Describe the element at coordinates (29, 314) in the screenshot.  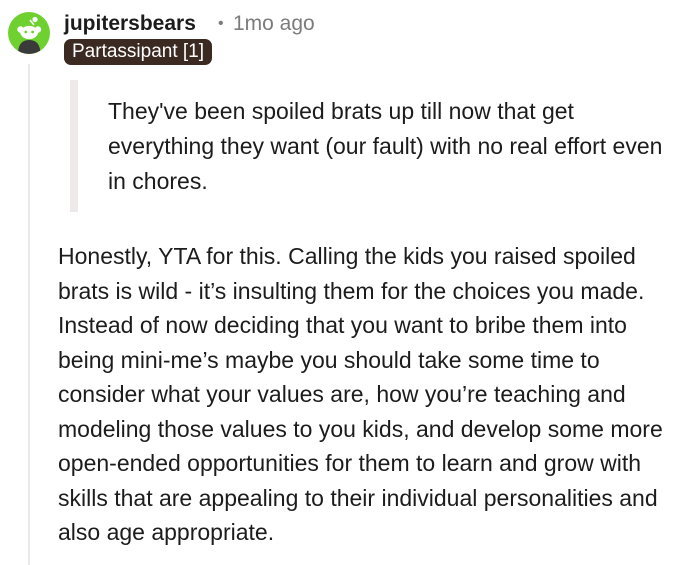
I see `thread-line` at that location.